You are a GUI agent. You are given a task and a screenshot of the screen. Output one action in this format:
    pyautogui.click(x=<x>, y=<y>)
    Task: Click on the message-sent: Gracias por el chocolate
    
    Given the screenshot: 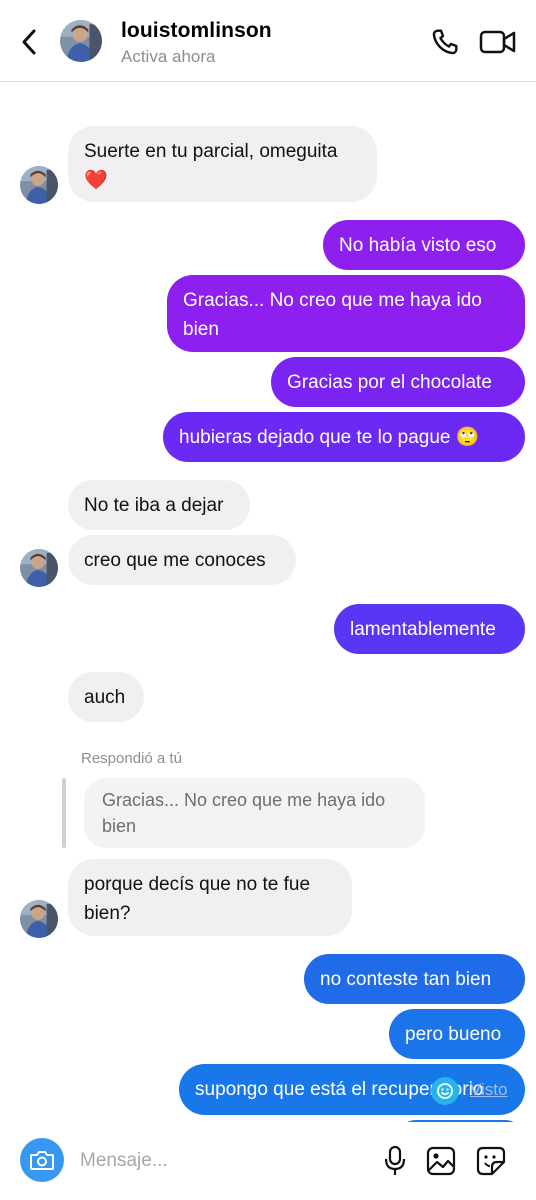 What is the action you would take?
    pyautogui.click(x=398, y=382)
    